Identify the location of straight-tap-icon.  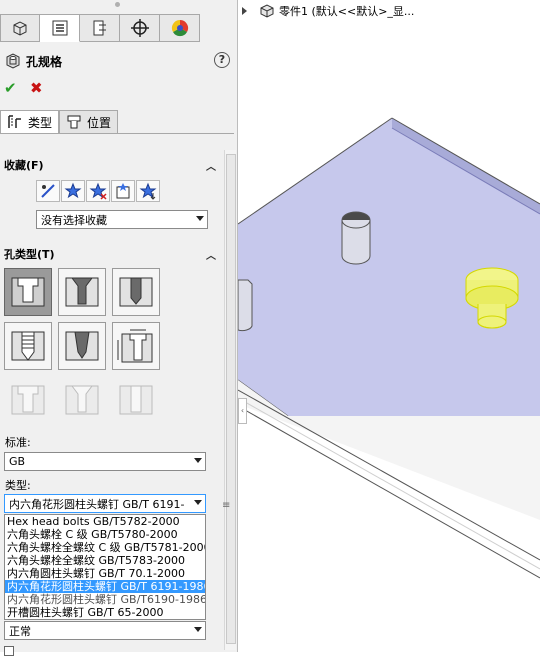
(28, 346).